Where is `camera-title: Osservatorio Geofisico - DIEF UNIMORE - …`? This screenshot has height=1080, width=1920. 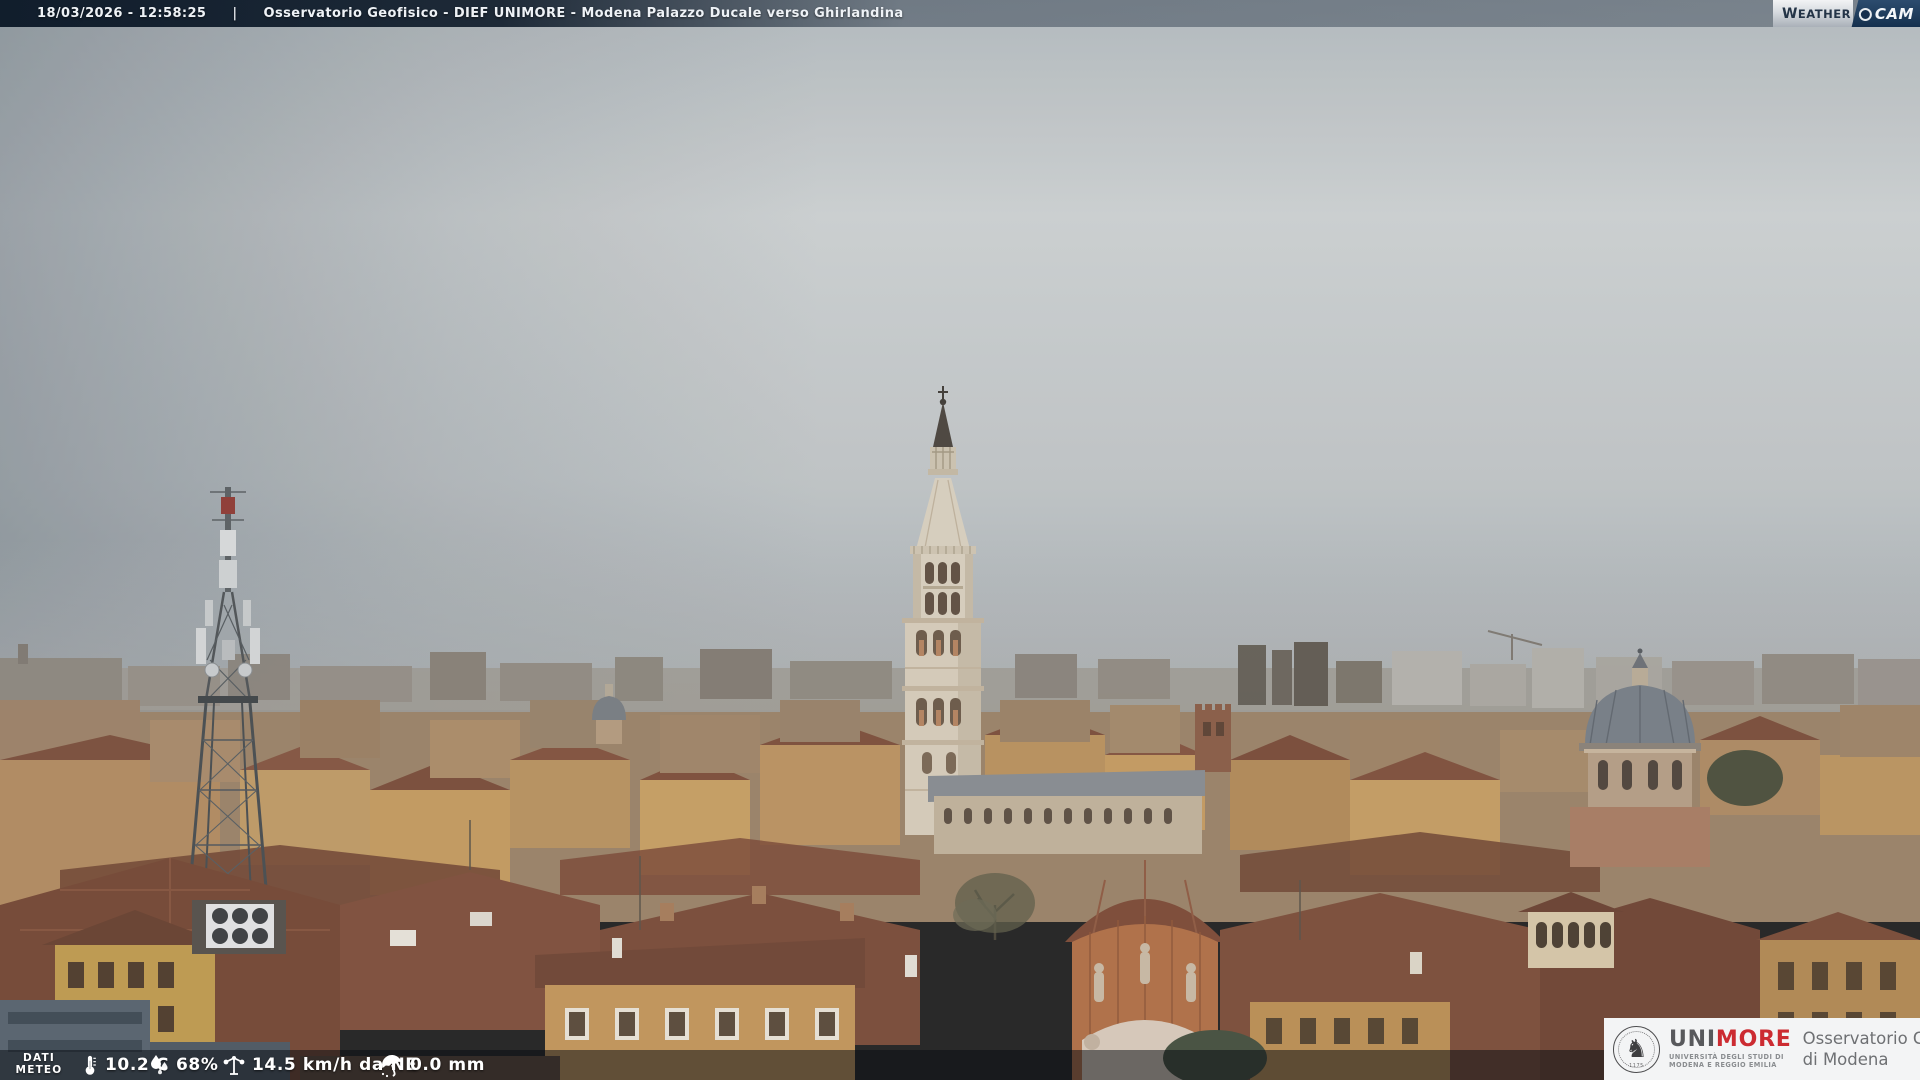 camera-title: Osservatorio Geofisico - DIEF UNIMORE - … is located at coordinates (583, 13).